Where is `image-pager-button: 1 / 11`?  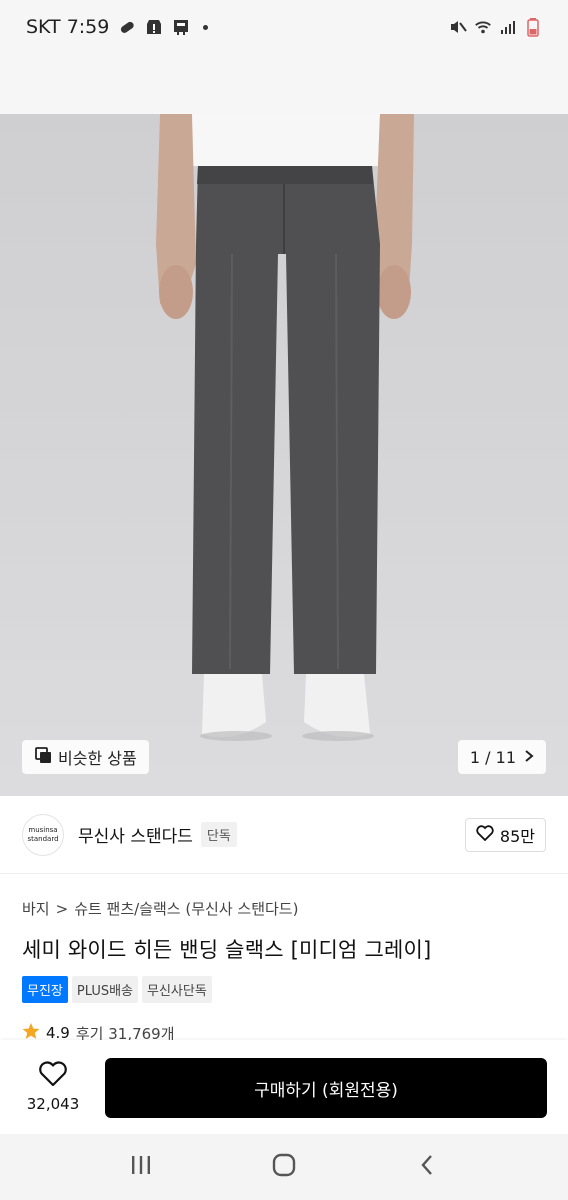
image-pager-button: 1 / 11 is located at coordinates (501, 757).